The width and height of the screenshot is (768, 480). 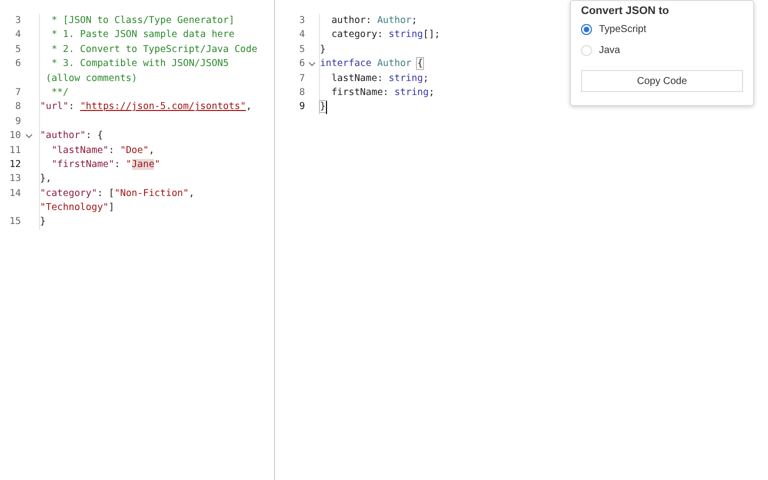 What do you see at coordinates (586, 29) in the screenshot?
I see `radio-button` at bounding box center [586, 29].